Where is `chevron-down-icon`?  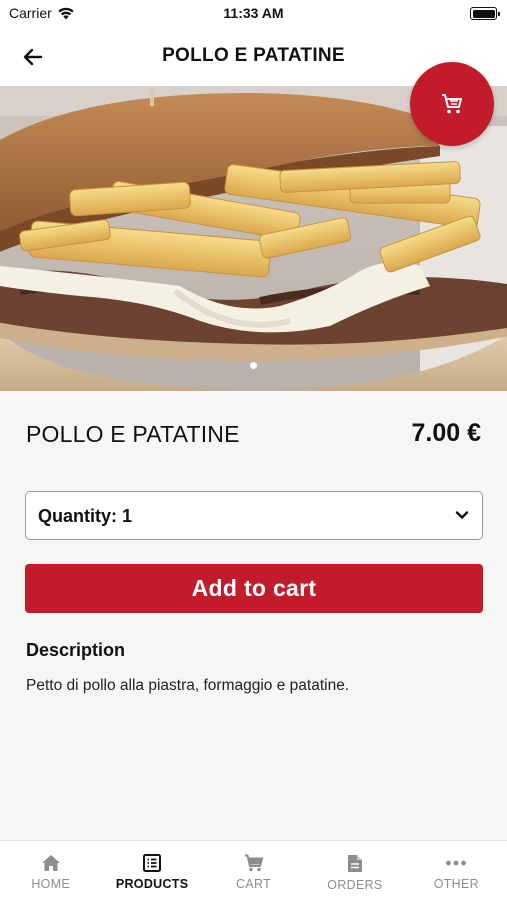
chevron-down-icon is located at coordinates (462, 515).